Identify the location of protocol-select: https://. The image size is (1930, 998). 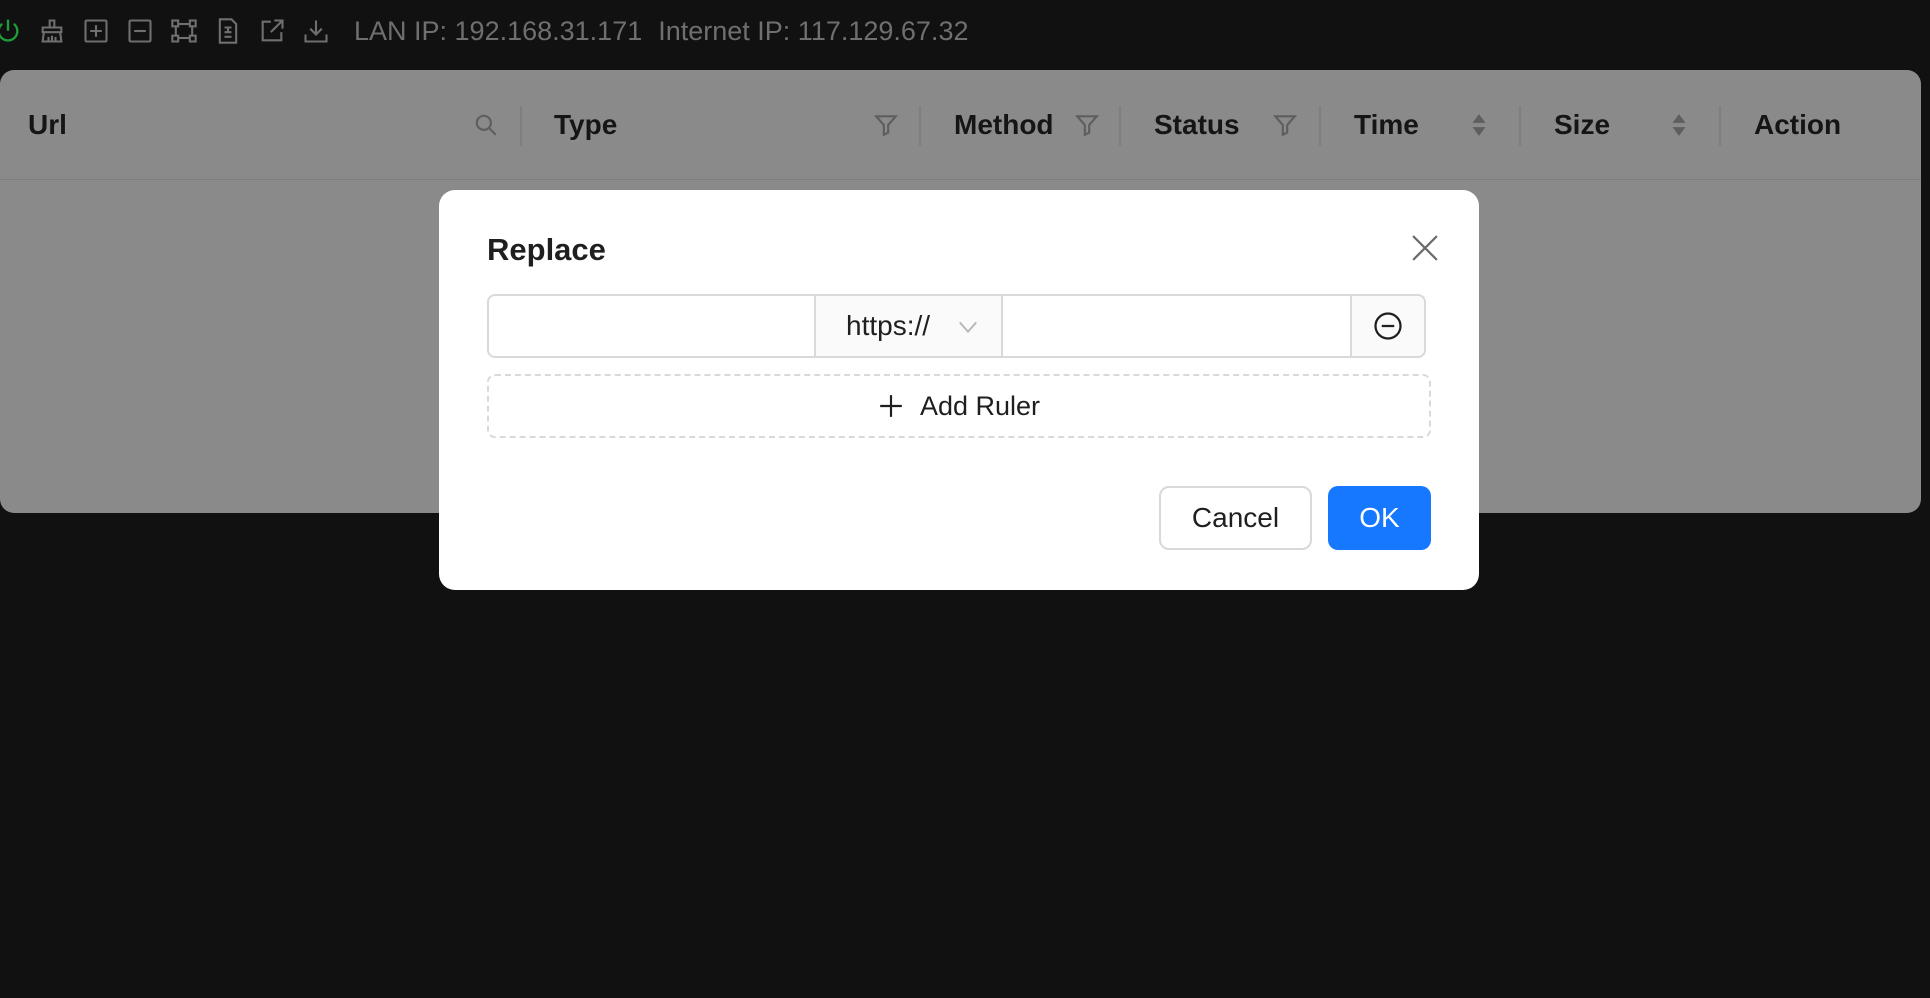
(908, 326).